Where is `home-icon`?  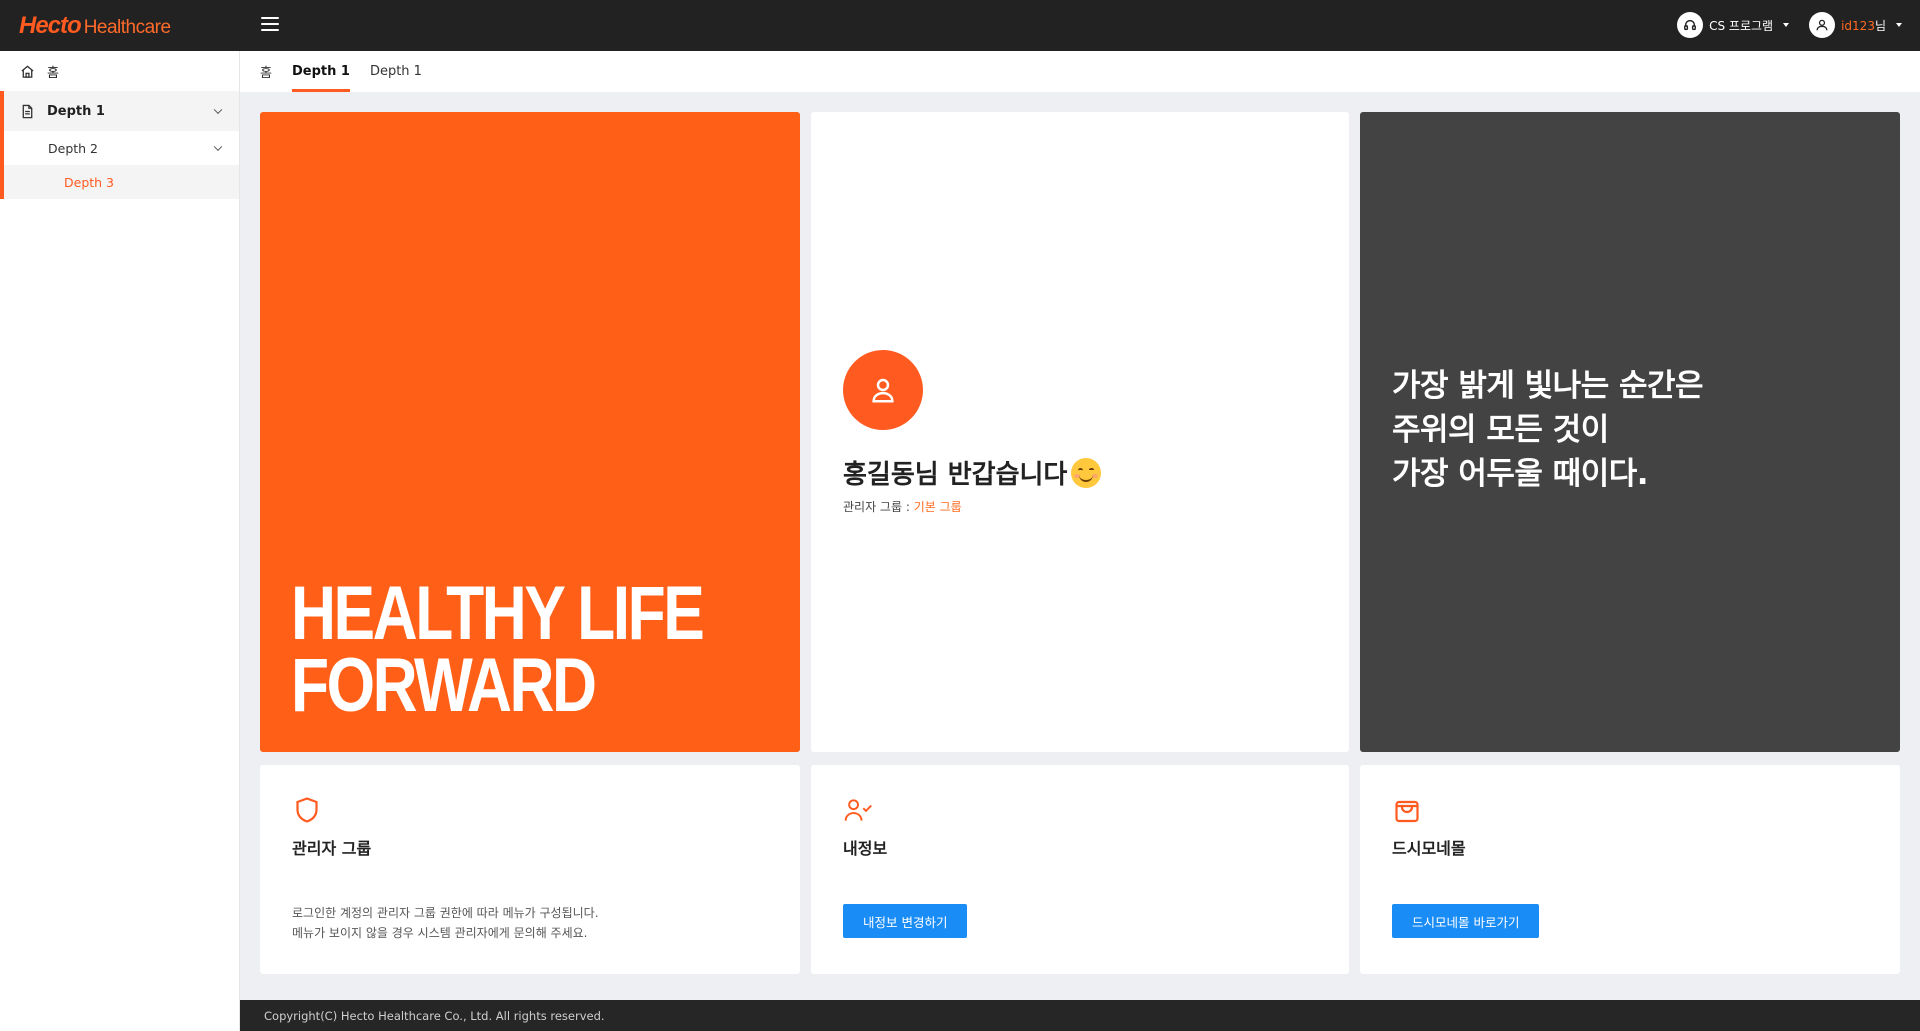
home-icon is located at coordinates (27, 71).